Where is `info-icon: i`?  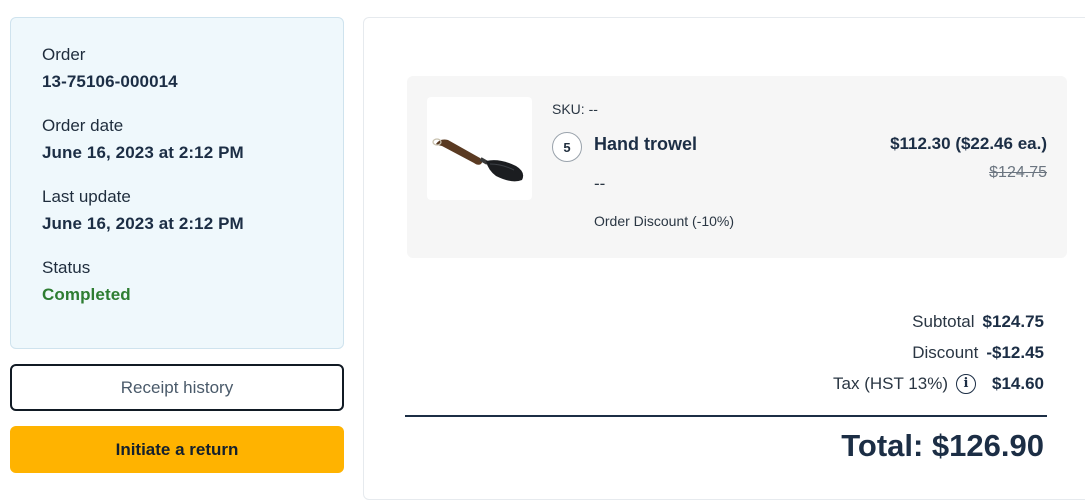 info-icon: i is located at coordinates (966, 383).